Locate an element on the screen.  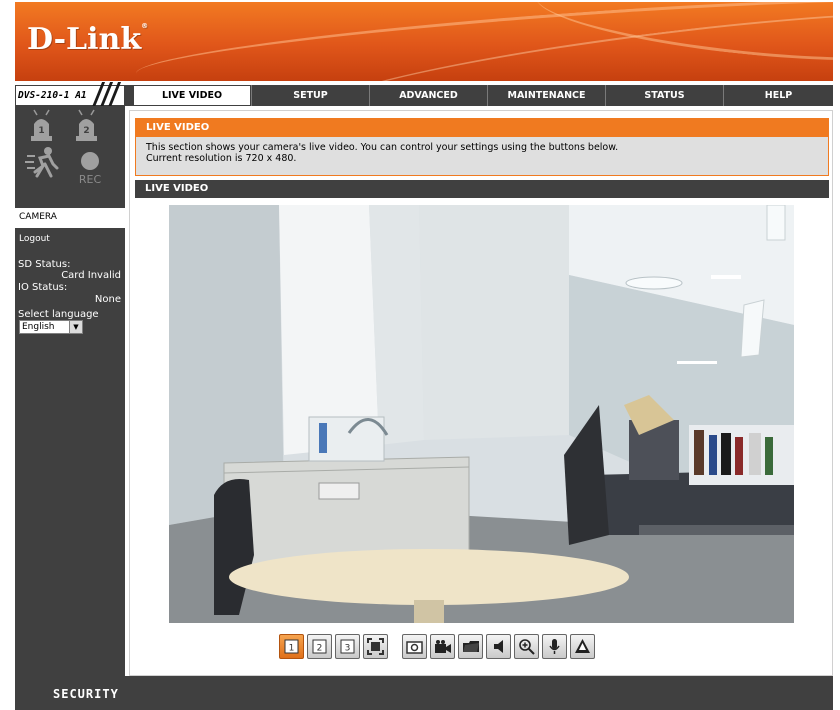
io-status-label: IO Status: is located at coordinates (43, 287).